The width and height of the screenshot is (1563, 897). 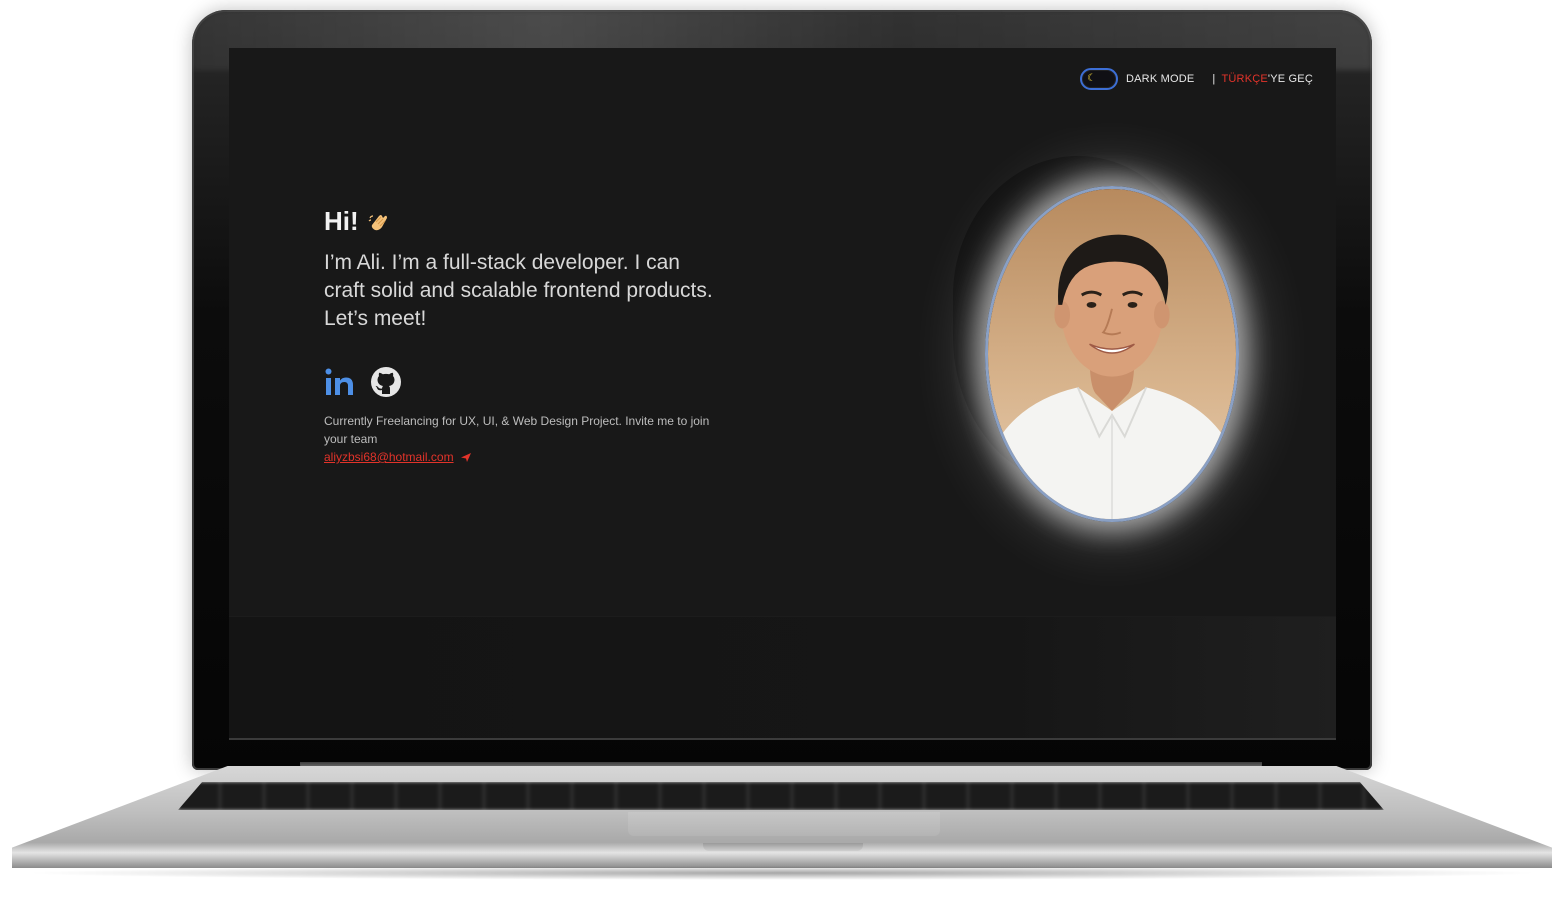 I want to click on screen-lower-area, so click(x=782, y=678).